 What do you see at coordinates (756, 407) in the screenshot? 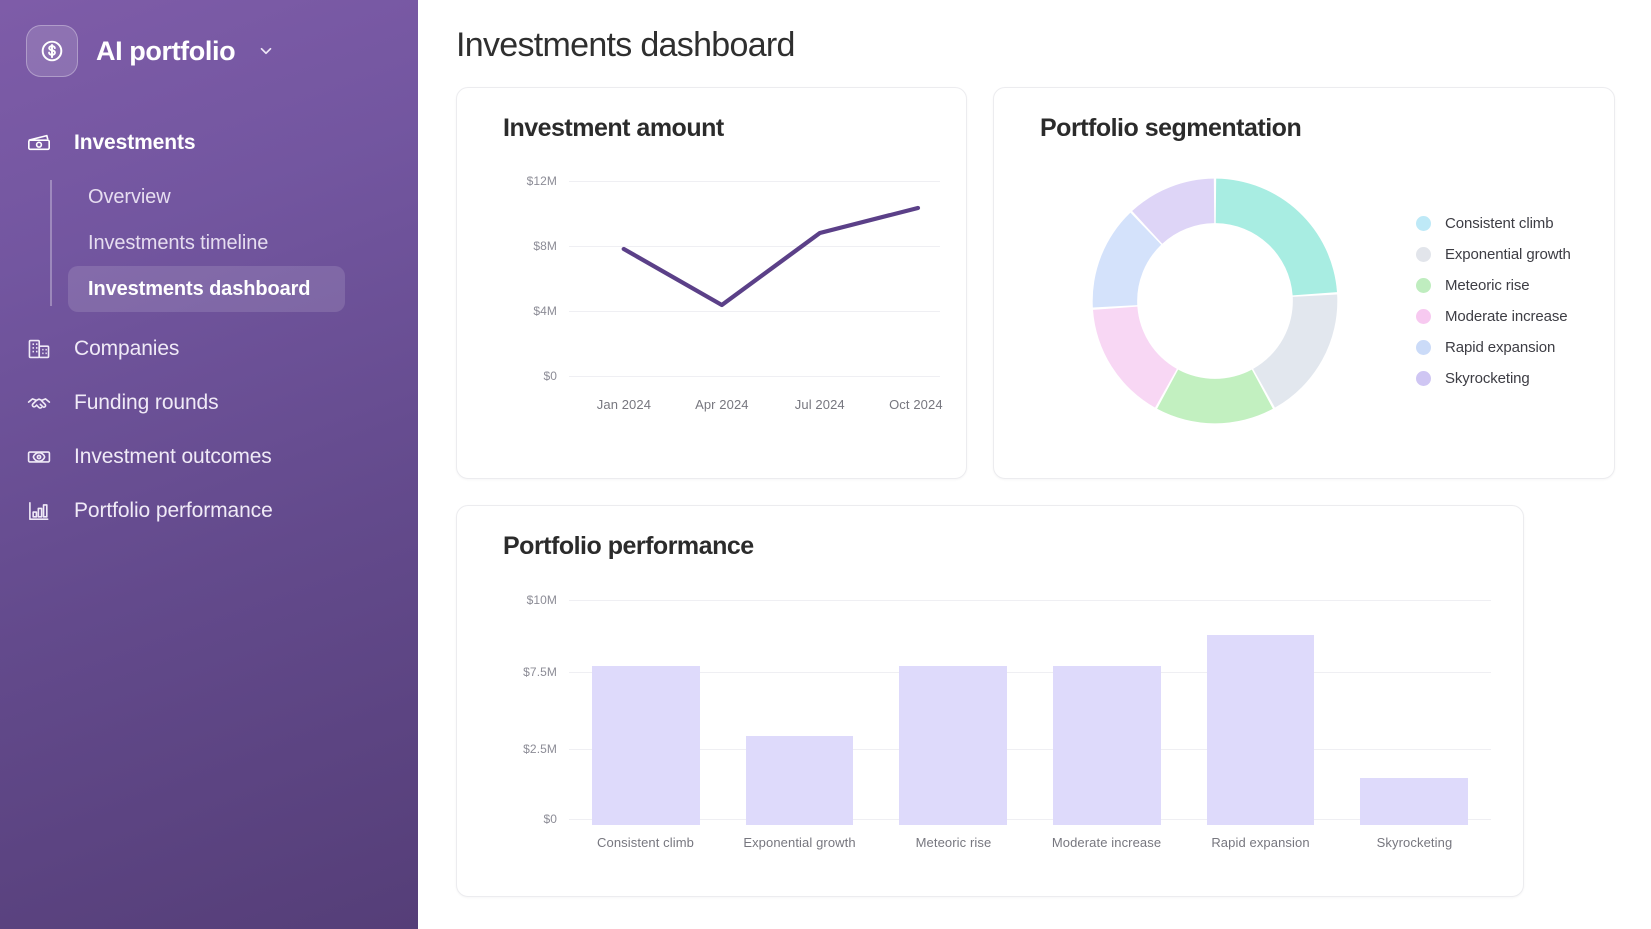
I see `line-chart-x-axis: Jan 2024 Apr 2024 Jul 2024 Oct 2024` at bounding box center [756, 407].